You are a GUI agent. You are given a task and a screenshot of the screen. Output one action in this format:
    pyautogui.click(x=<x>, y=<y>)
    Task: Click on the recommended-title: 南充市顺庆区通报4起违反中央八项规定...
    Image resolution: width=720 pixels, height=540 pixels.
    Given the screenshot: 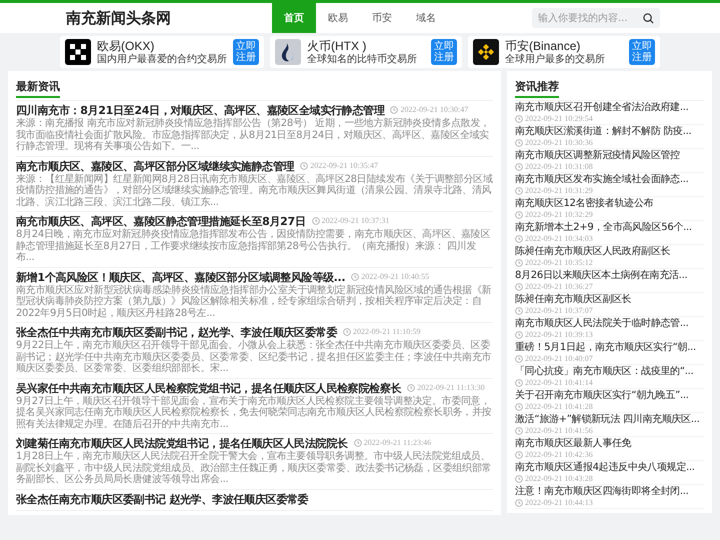 What is the action you would take?
    pyautogui.click(x=605, y=468)
    